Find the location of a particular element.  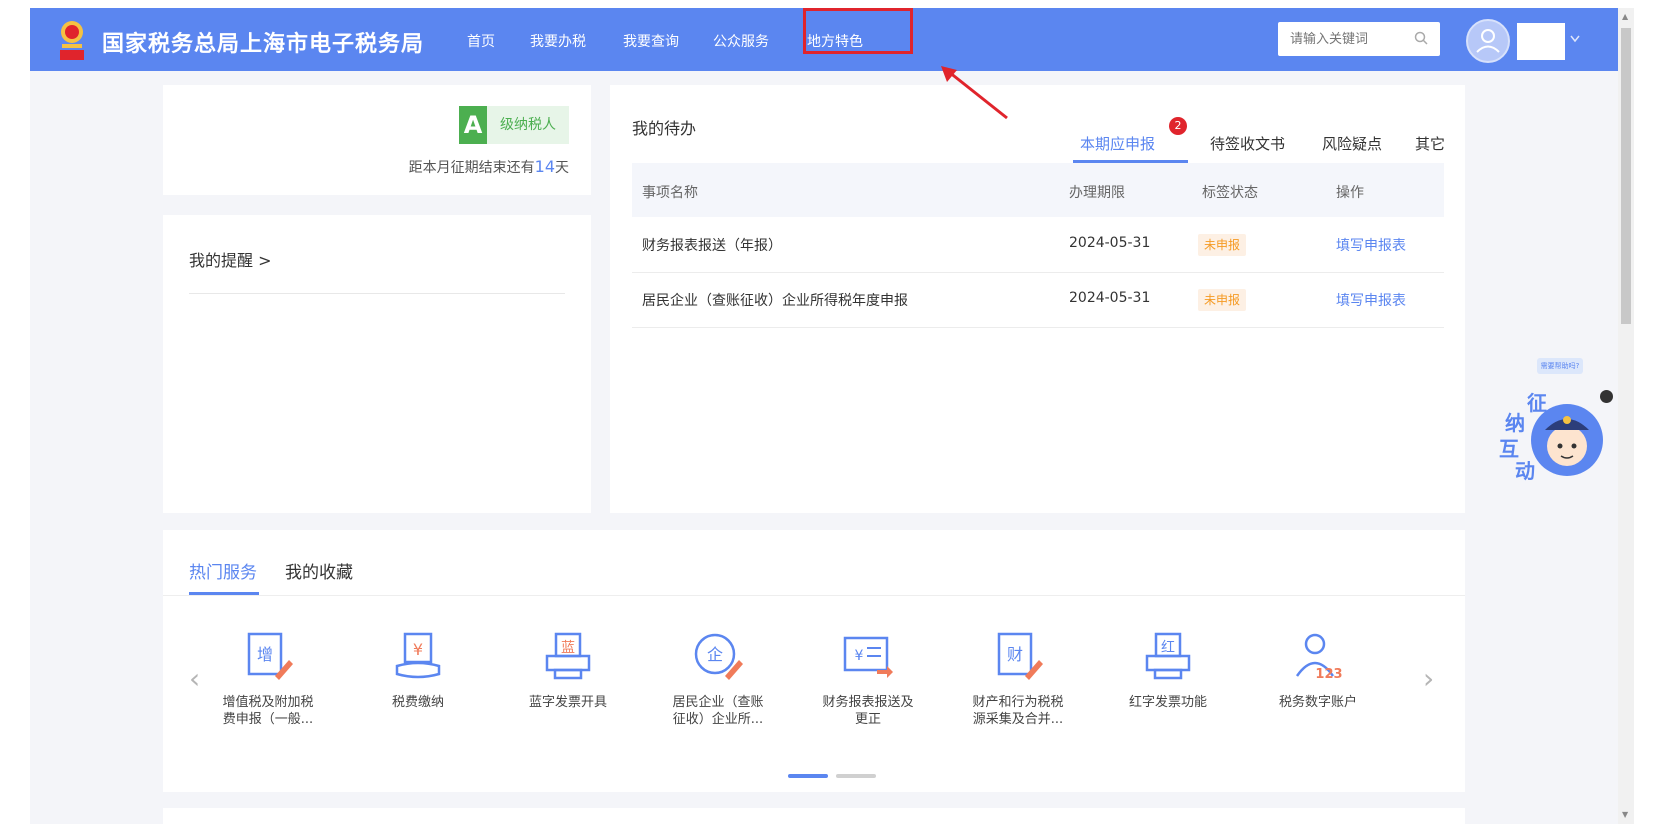

icon-glyph: 财 is located at coordinates (1015, 654).